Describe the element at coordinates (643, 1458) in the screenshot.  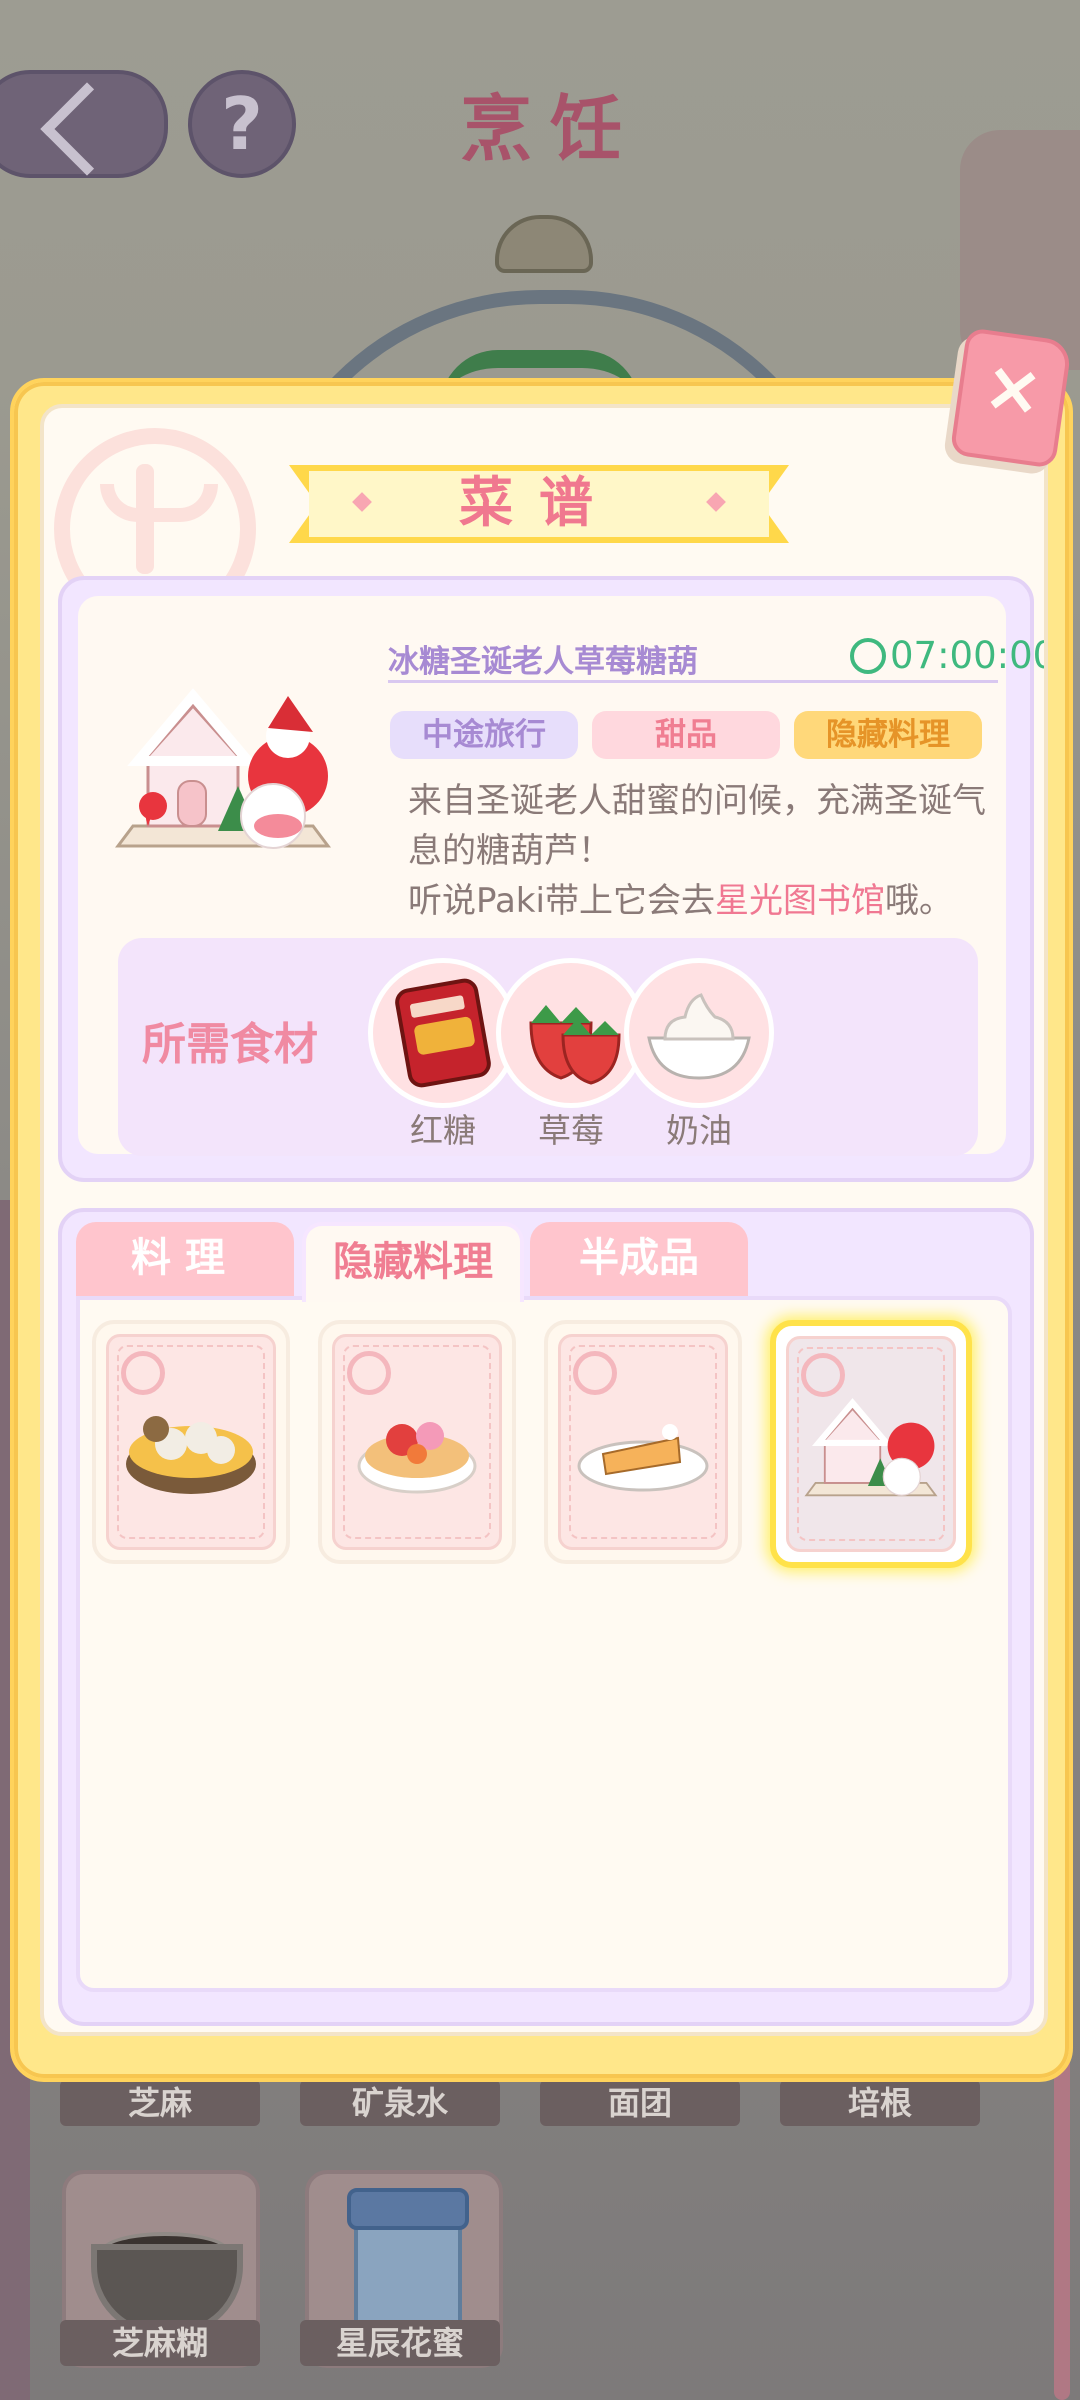
I see `cake-slice-icon` at that location.